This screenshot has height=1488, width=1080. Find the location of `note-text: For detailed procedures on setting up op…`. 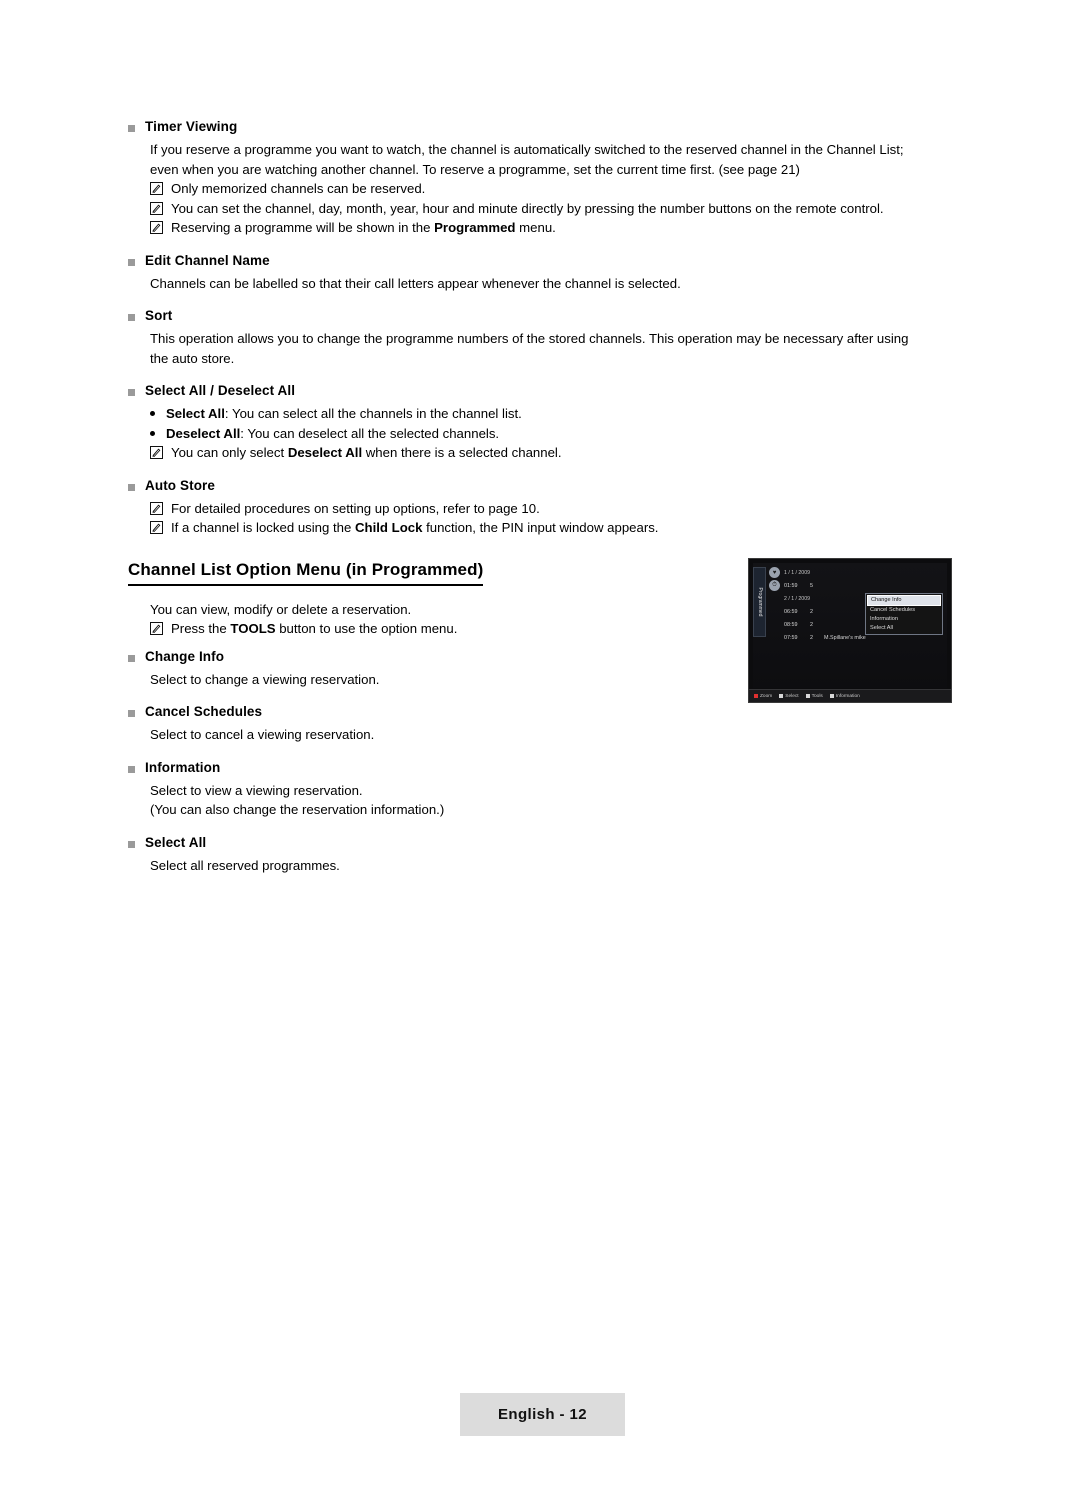

note-text: For detailed procedures on setting up op… is located at coordinates (355, 508).